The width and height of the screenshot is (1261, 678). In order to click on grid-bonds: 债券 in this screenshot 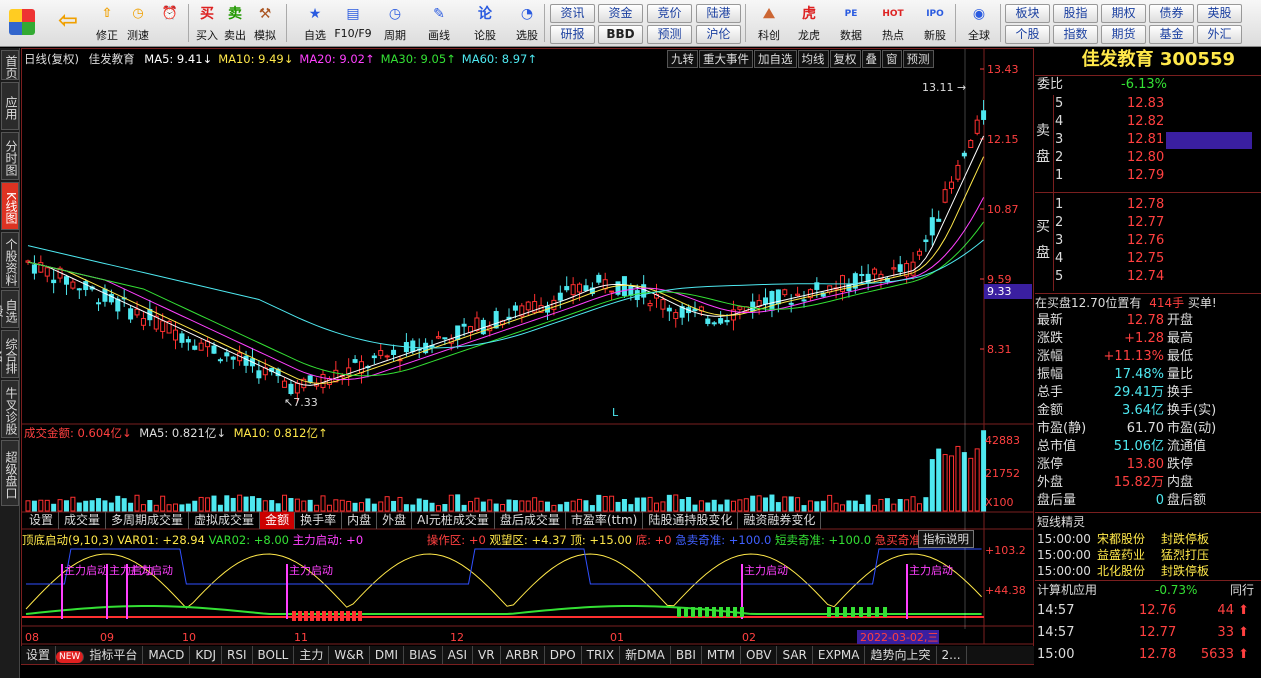, I will do `click(1171, 13)`.